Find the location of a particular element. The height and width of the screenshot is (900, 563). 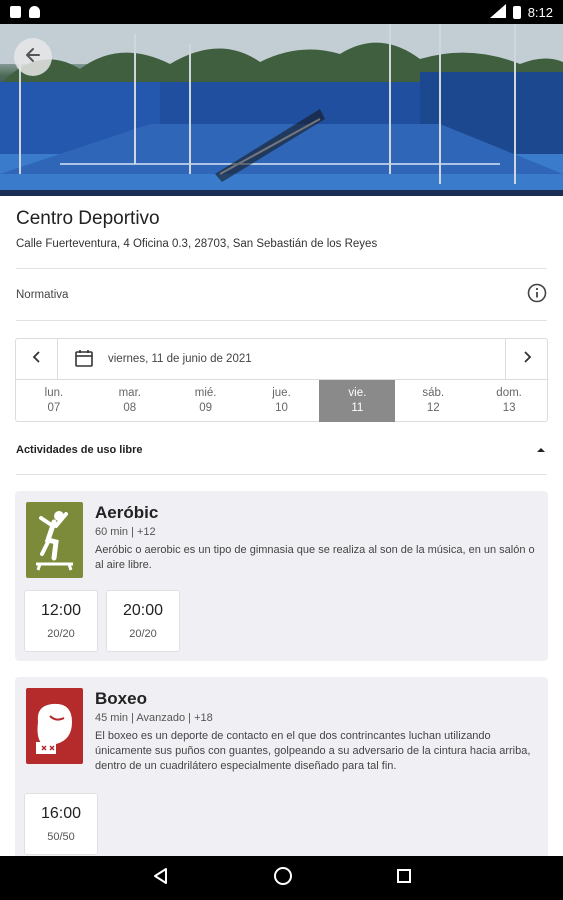

day-cell-thursday: jue. 10 is located at coordinates (282, 401).